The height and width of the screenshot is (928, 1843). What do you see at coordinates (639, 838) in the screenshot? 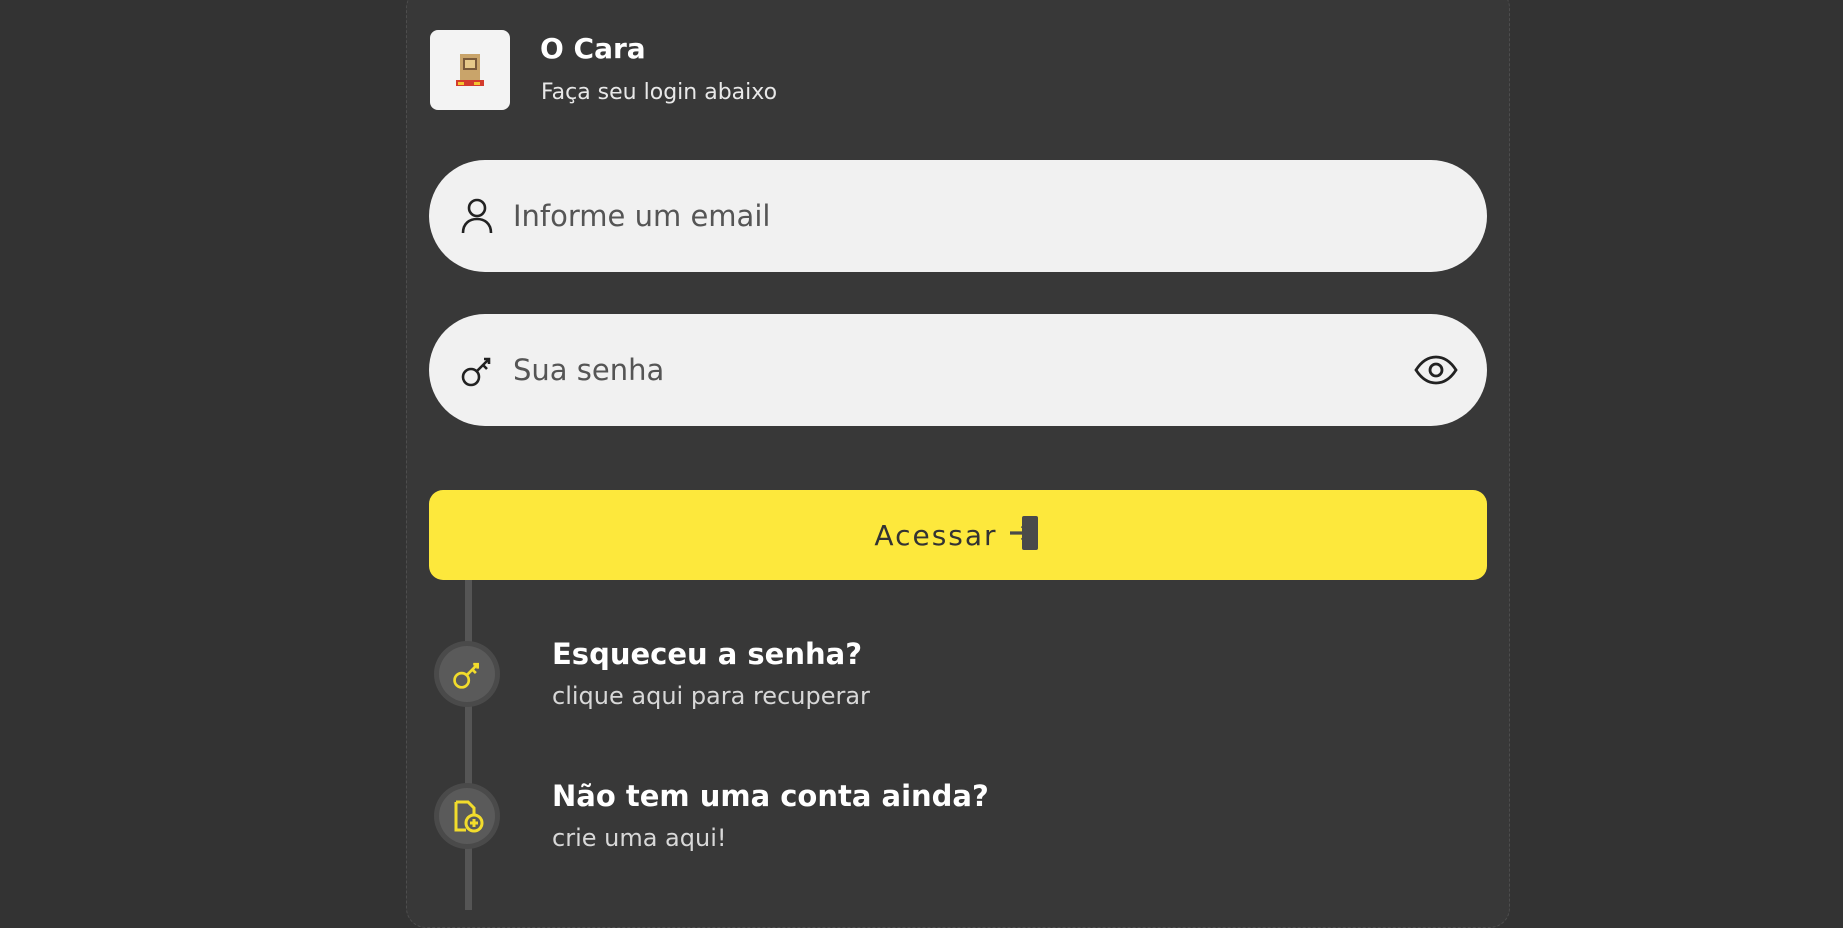
I see `create-account-sublink: crie uma aqui!` at bounding box center [639, 838].